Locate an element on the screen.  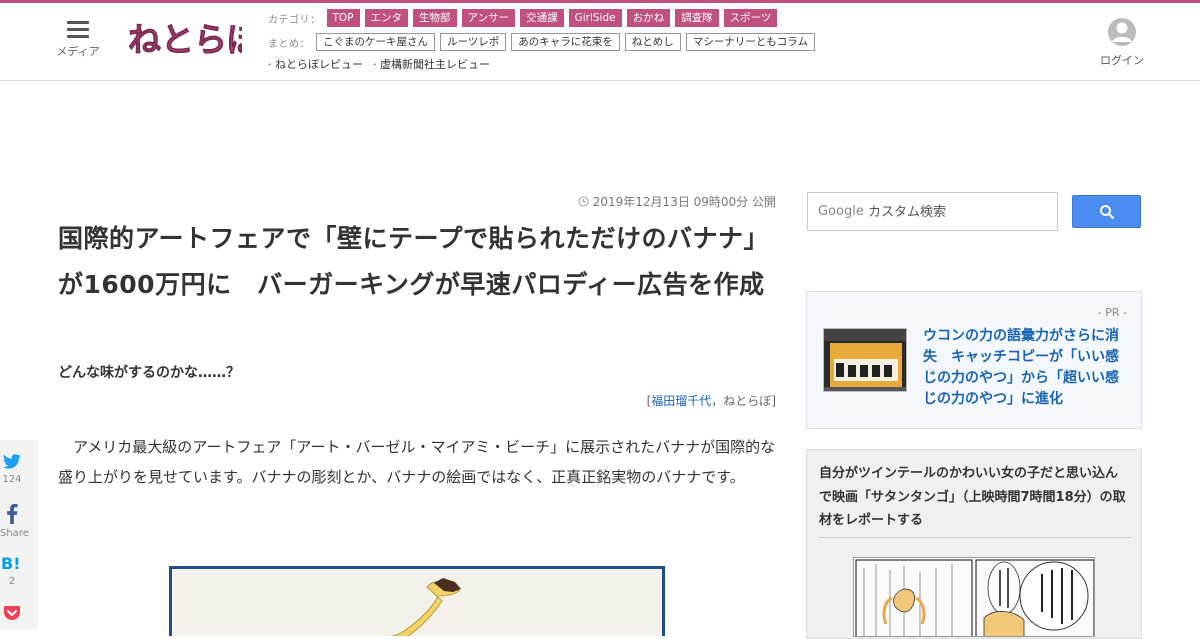
facebook-icon is located at coordinates (12, 514).